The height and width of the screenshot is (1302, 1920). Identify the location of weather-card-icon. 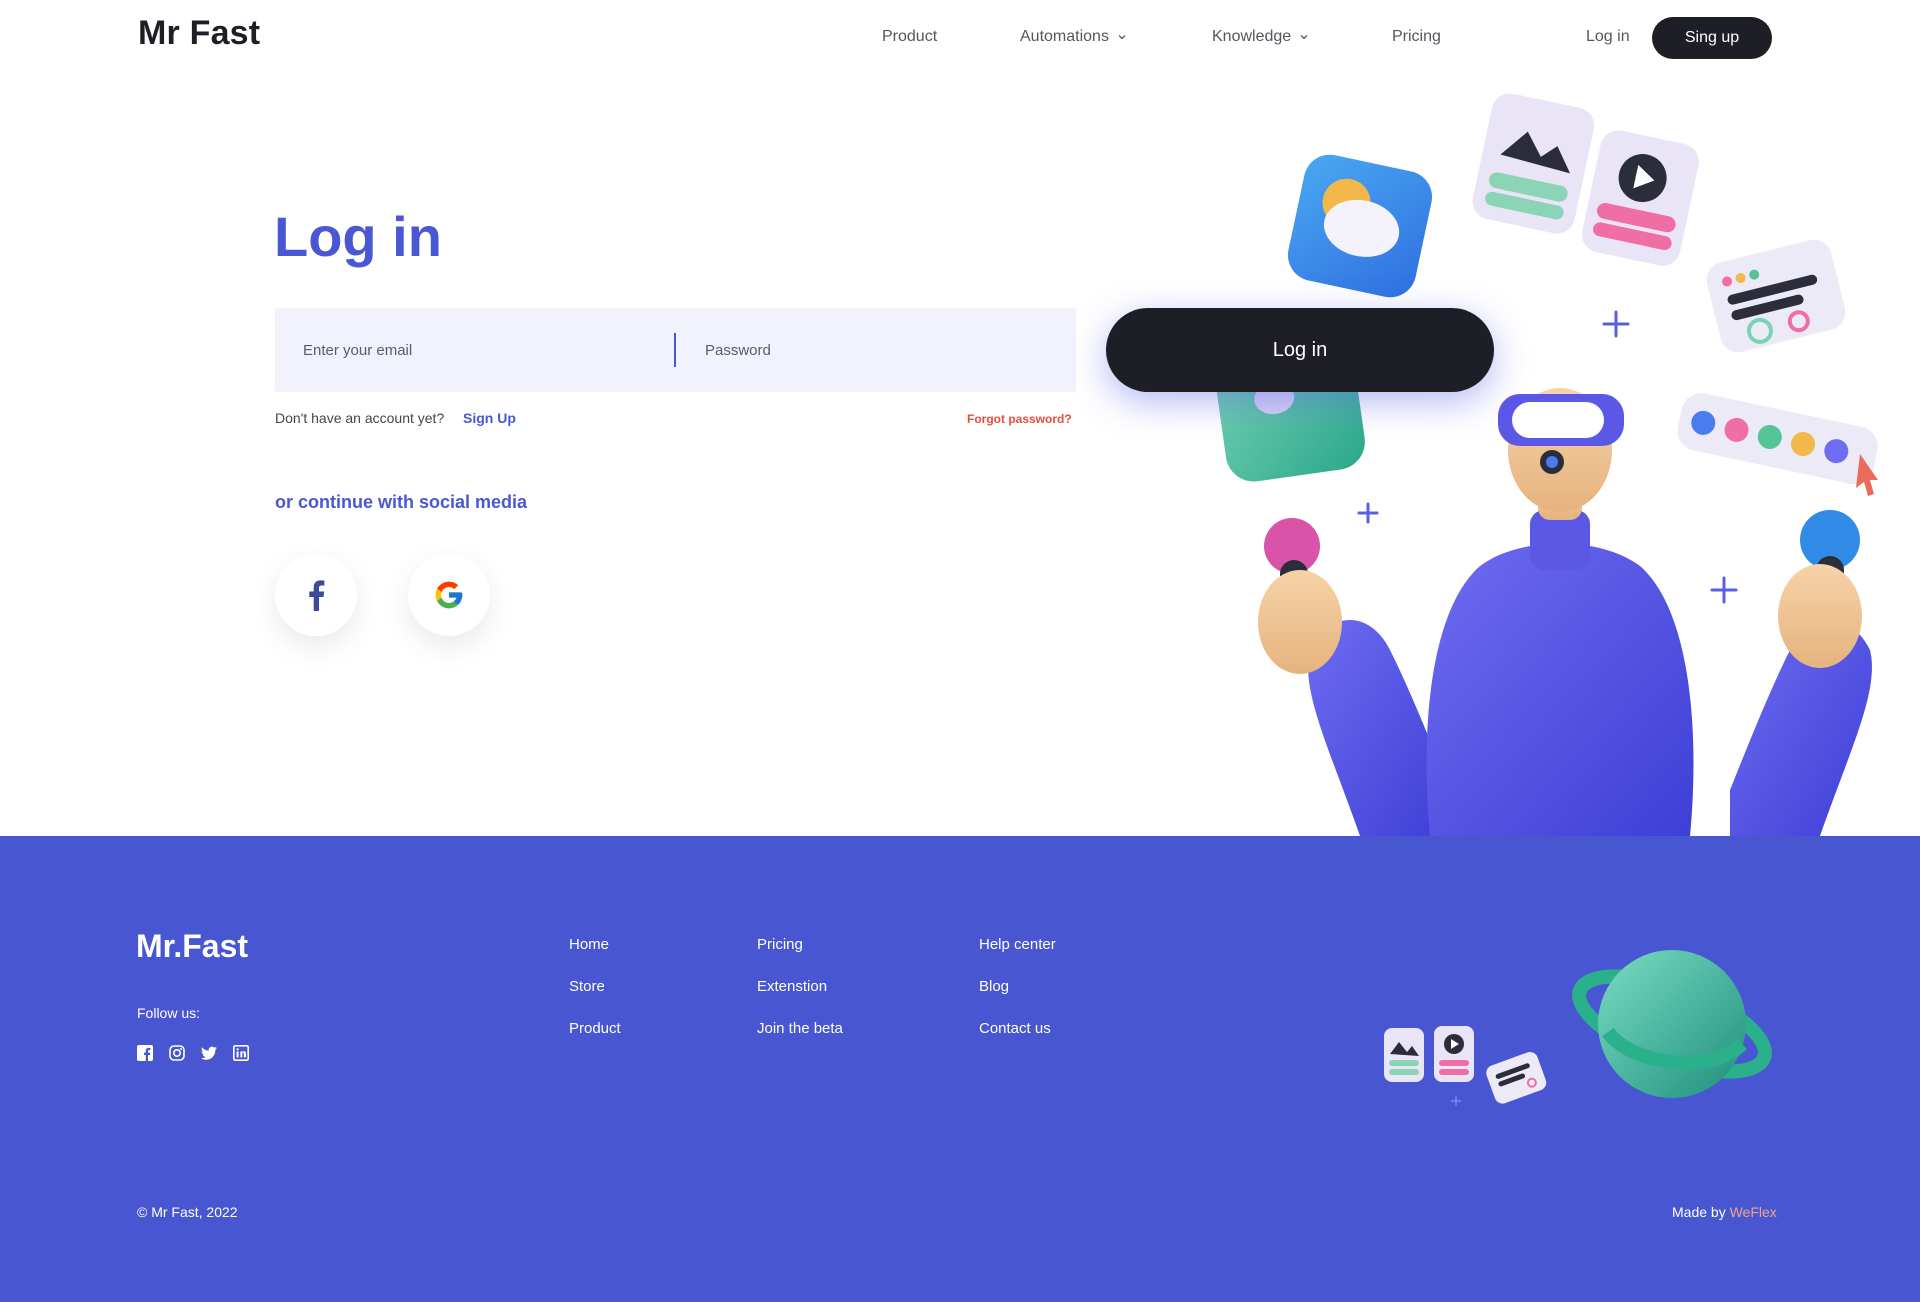
(1360, 226).